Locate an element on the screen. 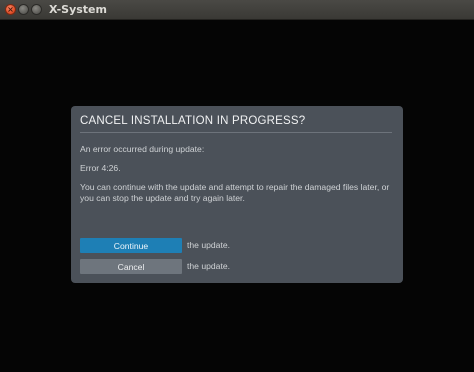  continue-button: Continue is located at coordinates (131, 245).